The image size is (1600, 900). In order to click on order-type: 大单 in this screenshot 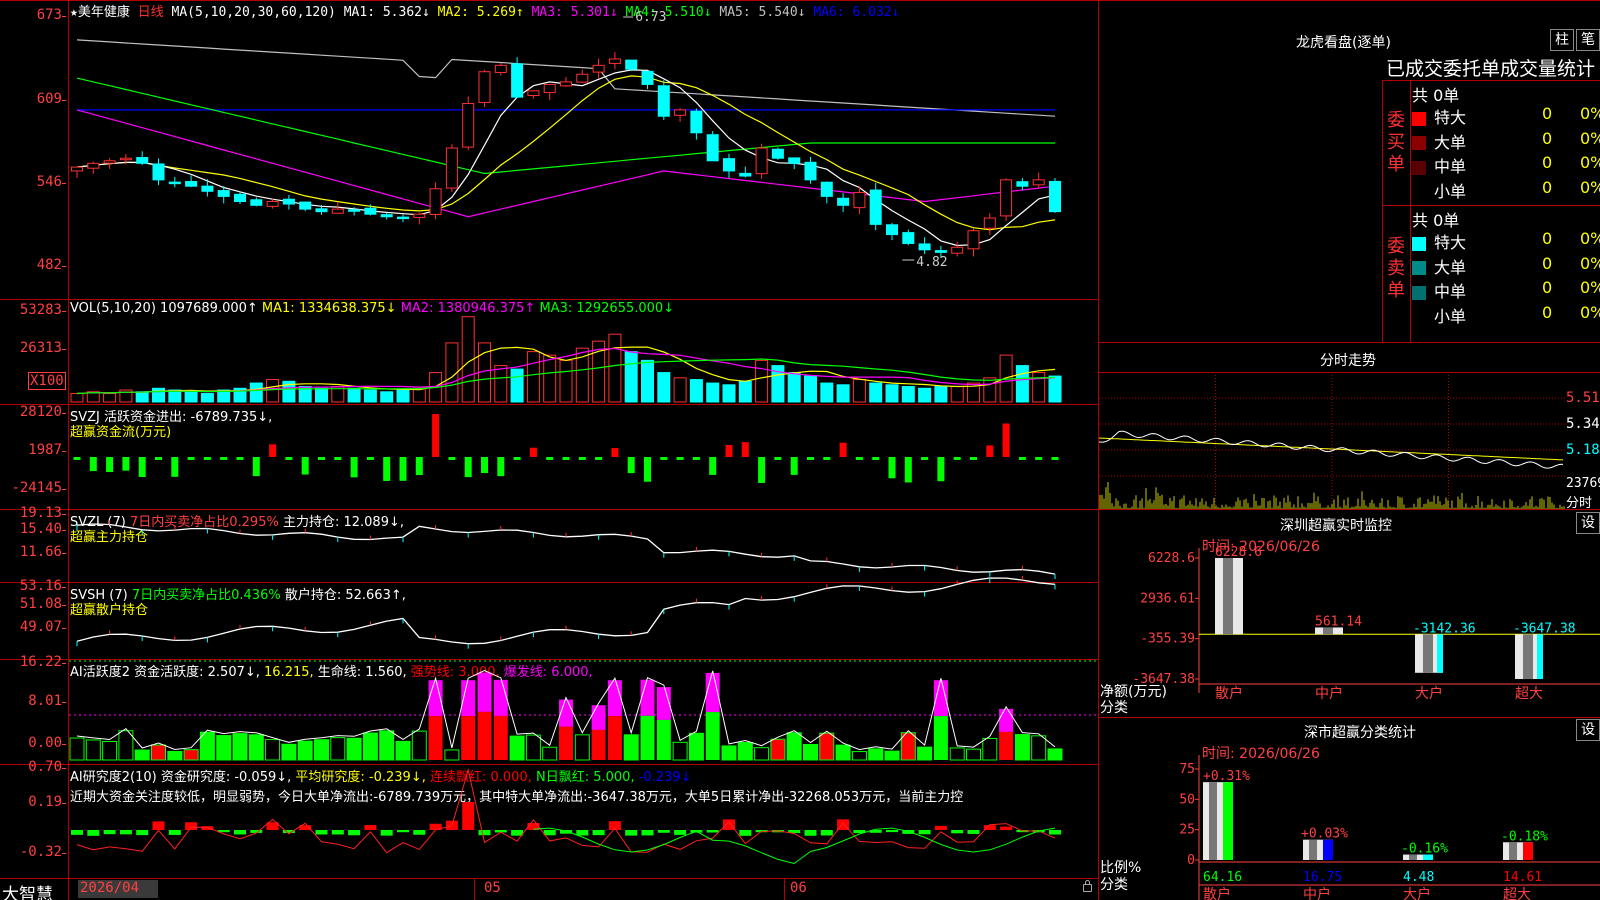, I will do `click(1450, 142)`.